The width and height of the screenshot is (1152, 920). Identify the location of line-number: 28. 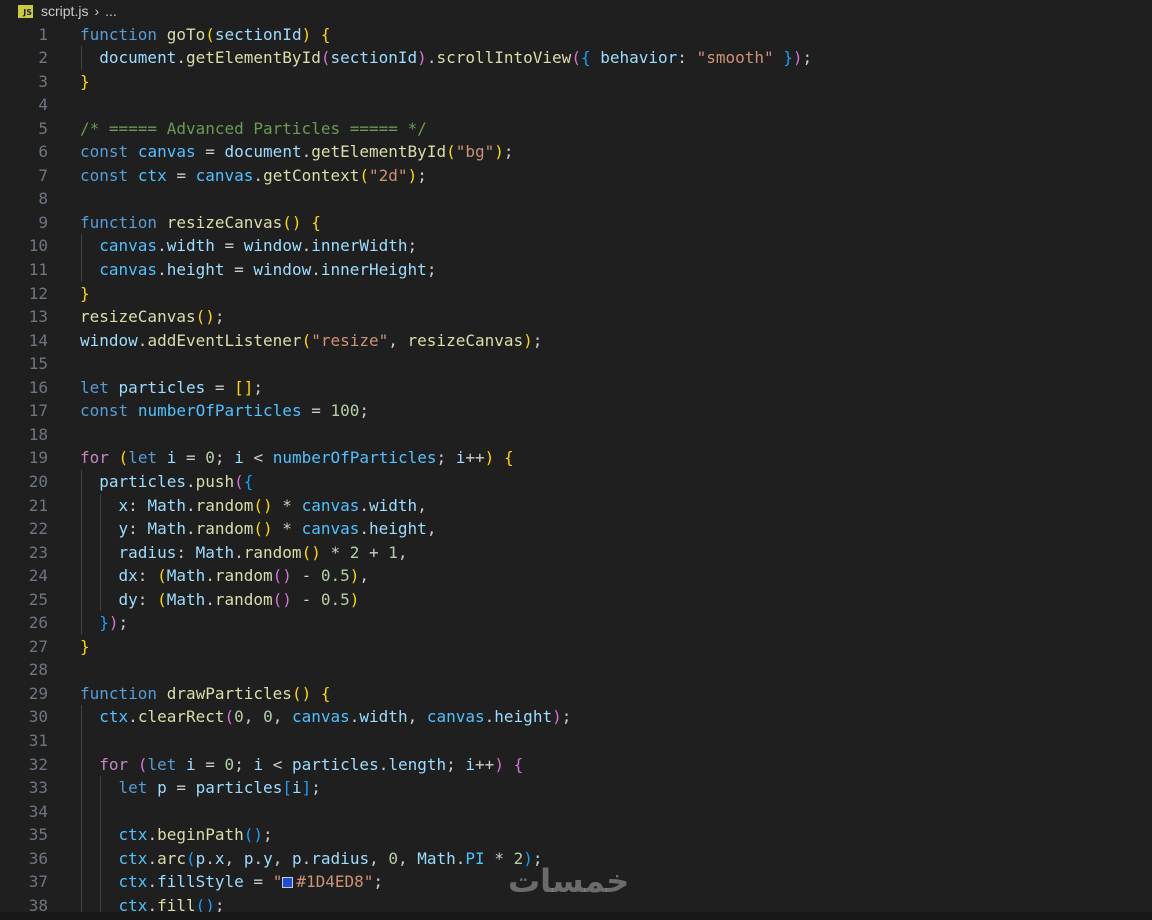
(38, 670).